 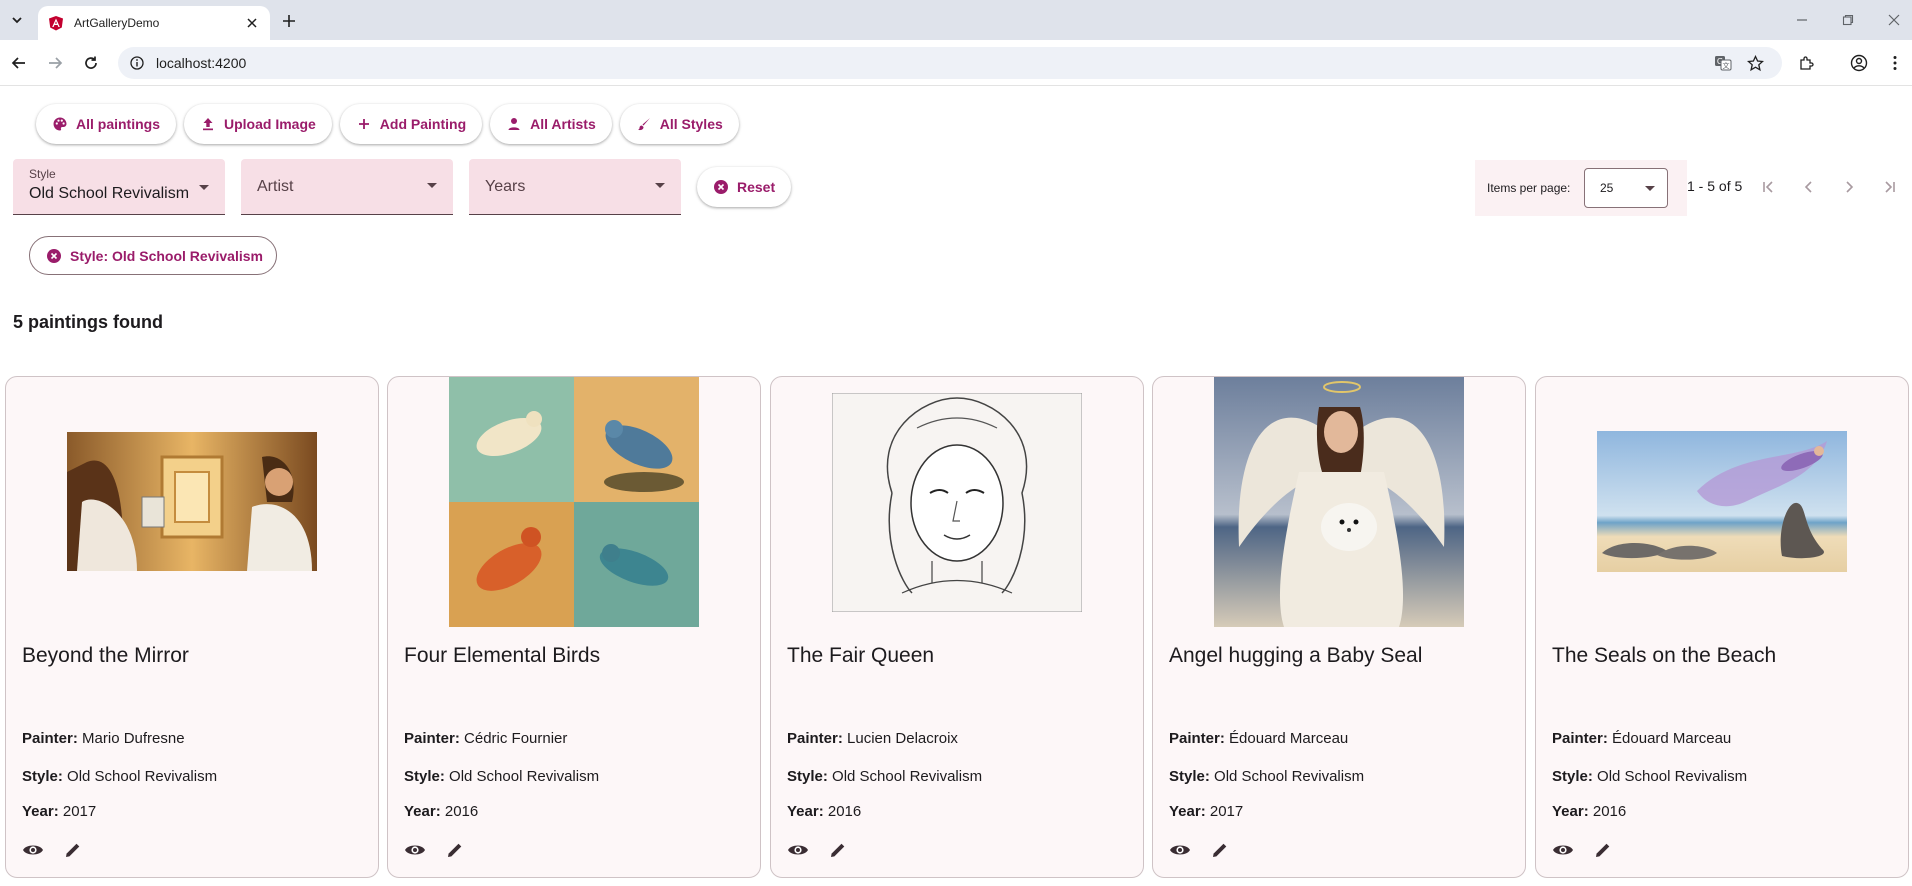 What do you see at coordinates (91, 63) in the screenshot?
I see `reload-icon` at bounding box center [91, 63].